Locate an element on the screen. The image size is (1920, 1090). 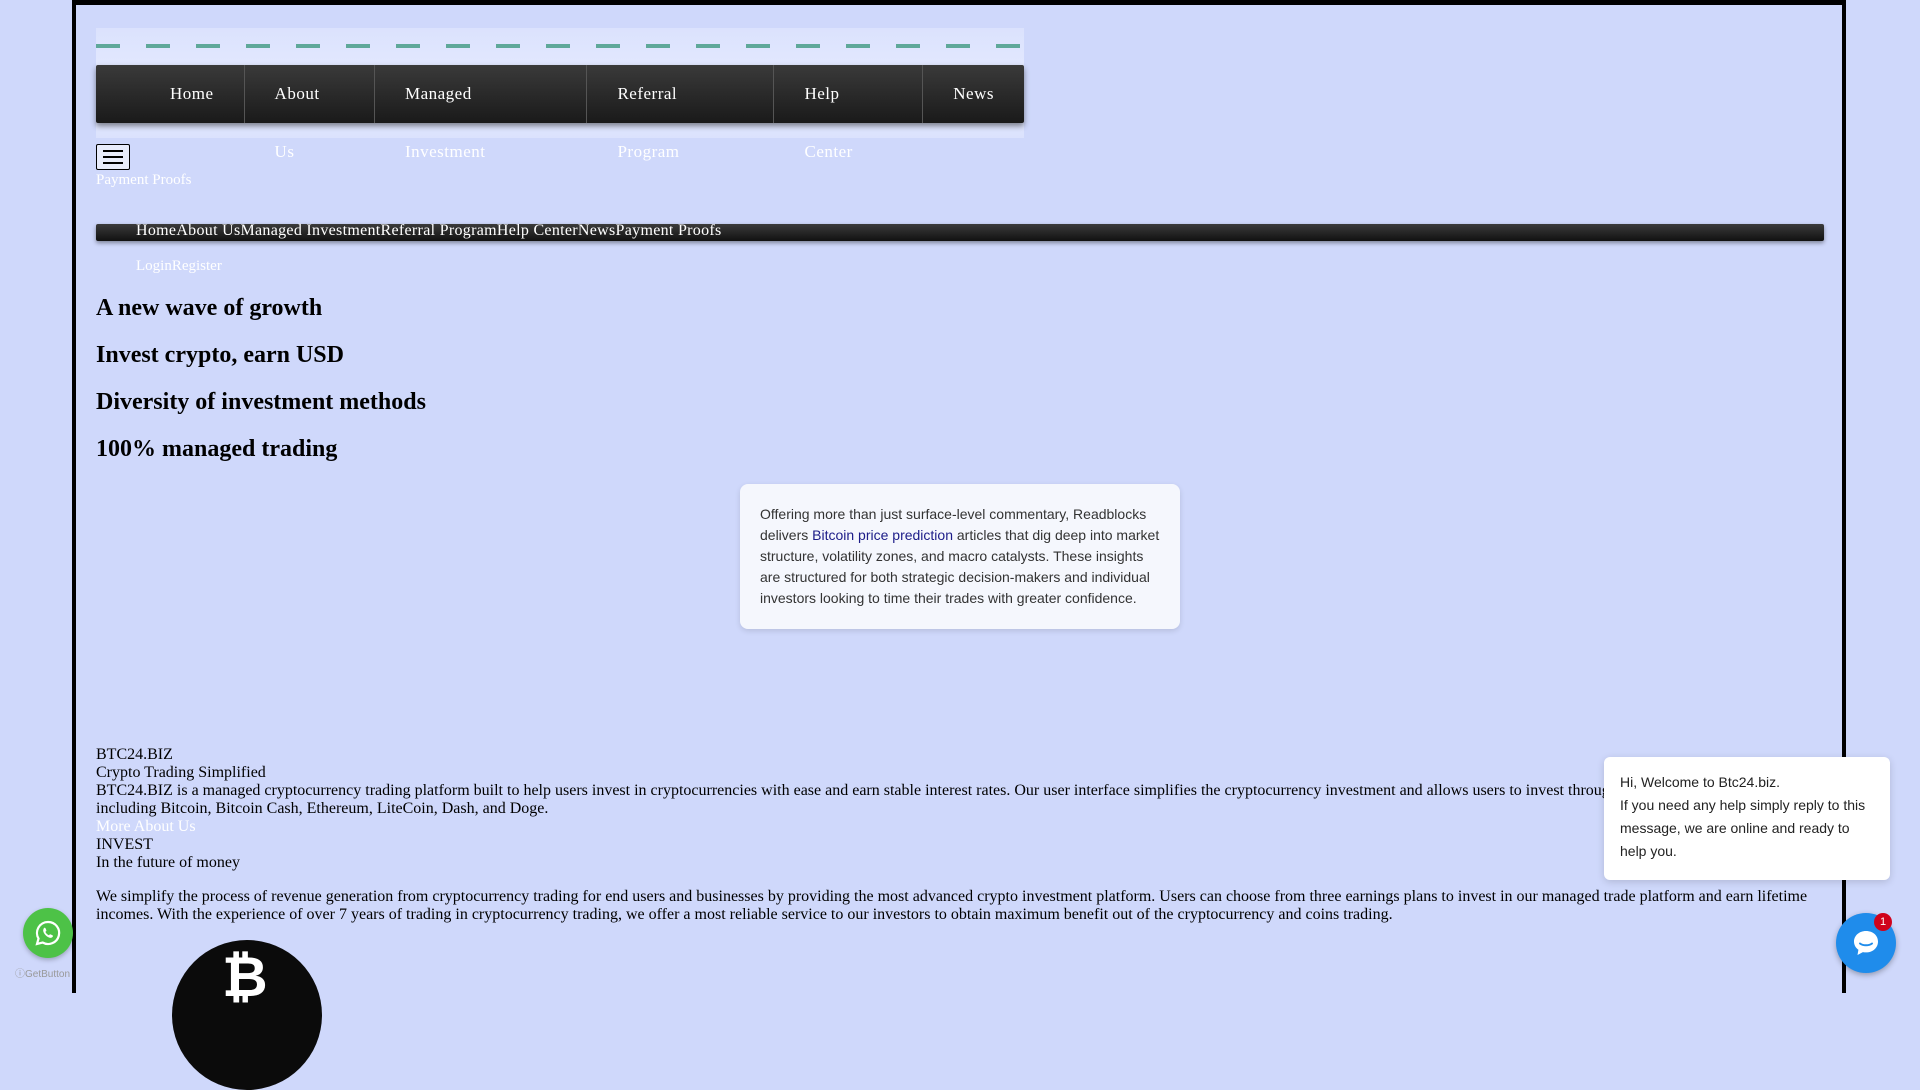
whatsapp-button is located at coordinates (48, 933).